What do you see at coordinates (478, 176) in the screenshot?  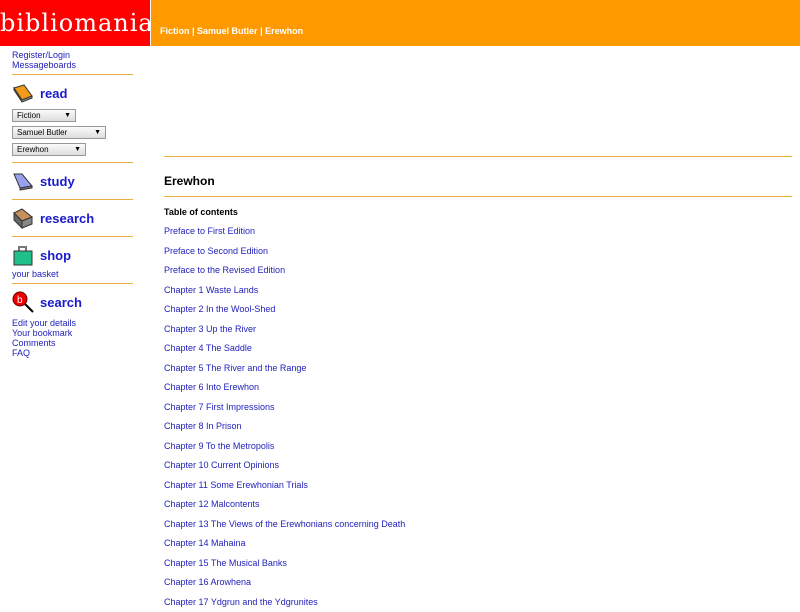 I see `page-title: Erewhon` at bounding box center [478, 176].